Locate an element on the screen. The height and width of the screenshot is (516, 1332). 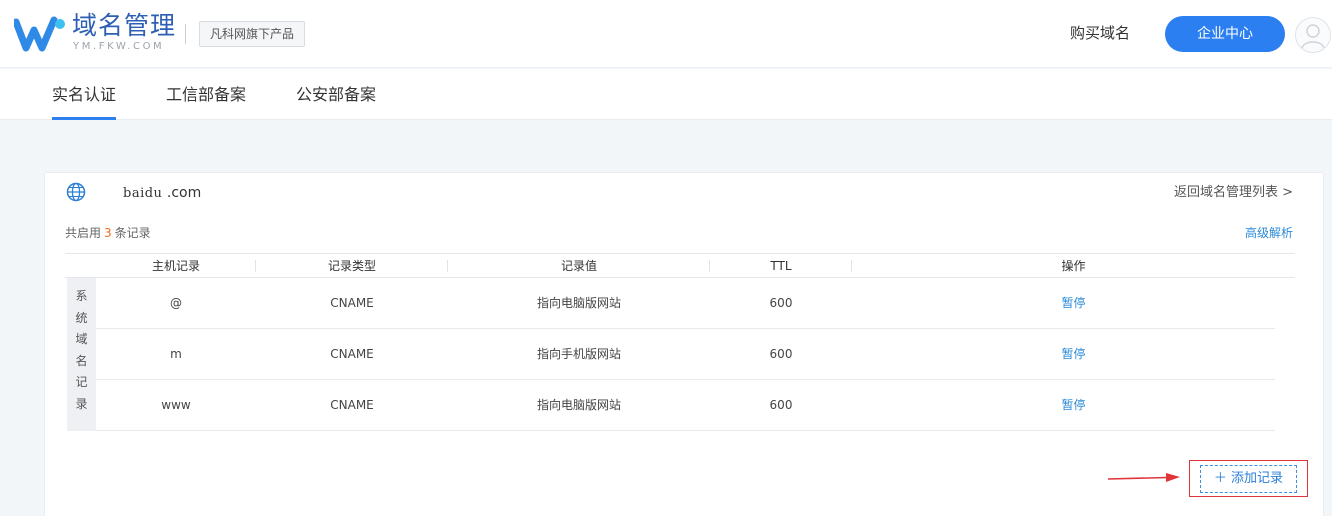
domain-suffix: .com is located at coordinates (182, 193).